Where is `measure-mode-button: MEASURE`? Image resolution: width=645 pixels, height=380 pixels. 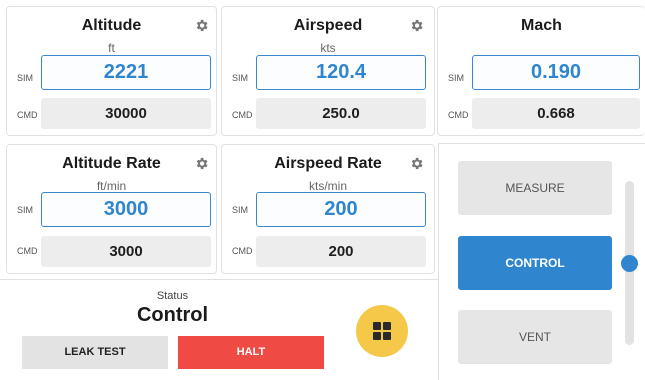 measure-mode-button: MEASURE is located at coordinates (535, 188).